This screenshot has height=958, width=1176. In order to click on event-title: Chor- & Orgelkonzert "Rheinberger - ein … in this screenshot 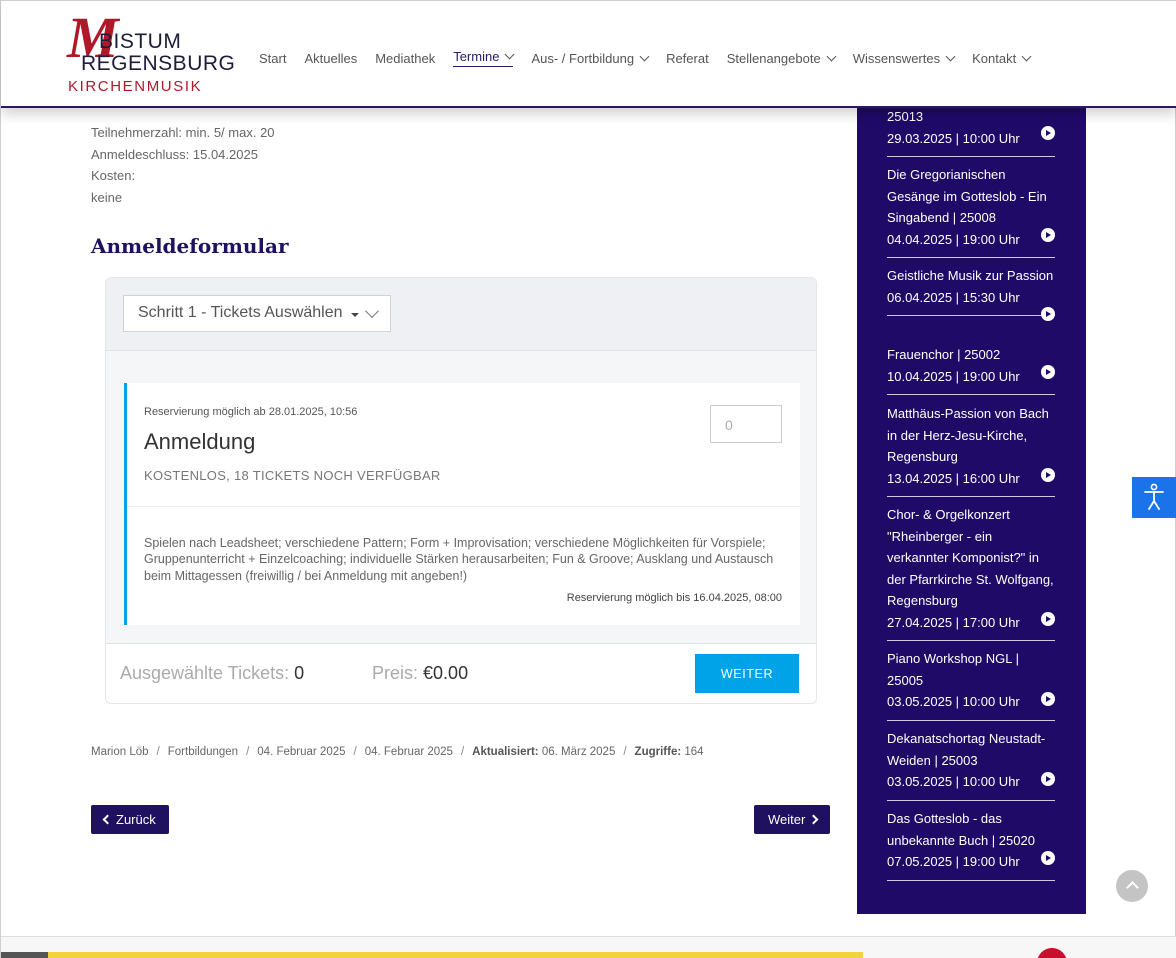, I will do `click(971, 558)`.